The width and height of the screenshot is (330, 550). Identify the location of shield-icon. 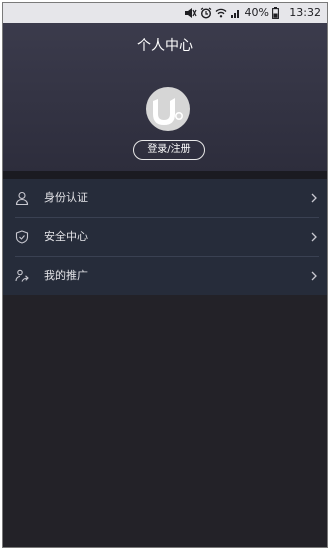
(22, 237).